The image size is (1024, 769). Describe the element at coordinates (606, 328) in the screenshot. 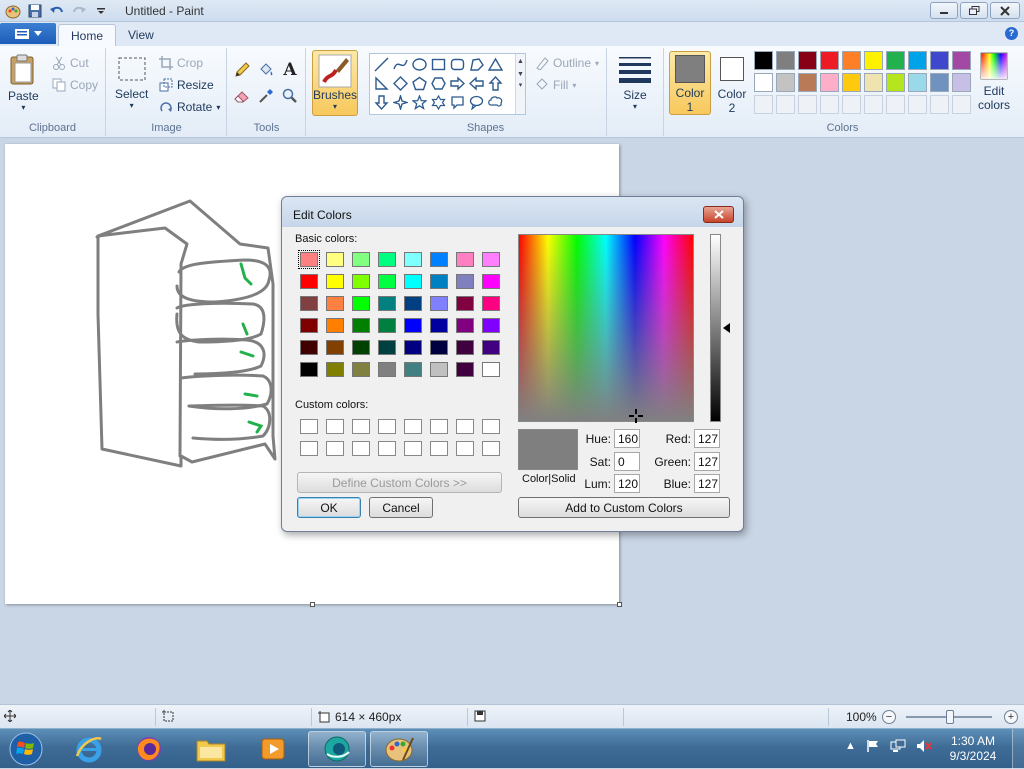

I see `color-spectrum` at that location.